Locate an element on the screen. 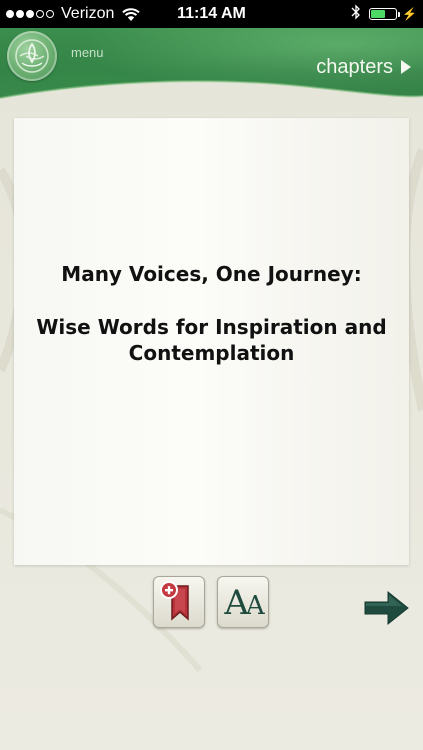 The width and height of the screenshot is (423, 750). font-size-icon: AA is located at coordinates (244, 603).